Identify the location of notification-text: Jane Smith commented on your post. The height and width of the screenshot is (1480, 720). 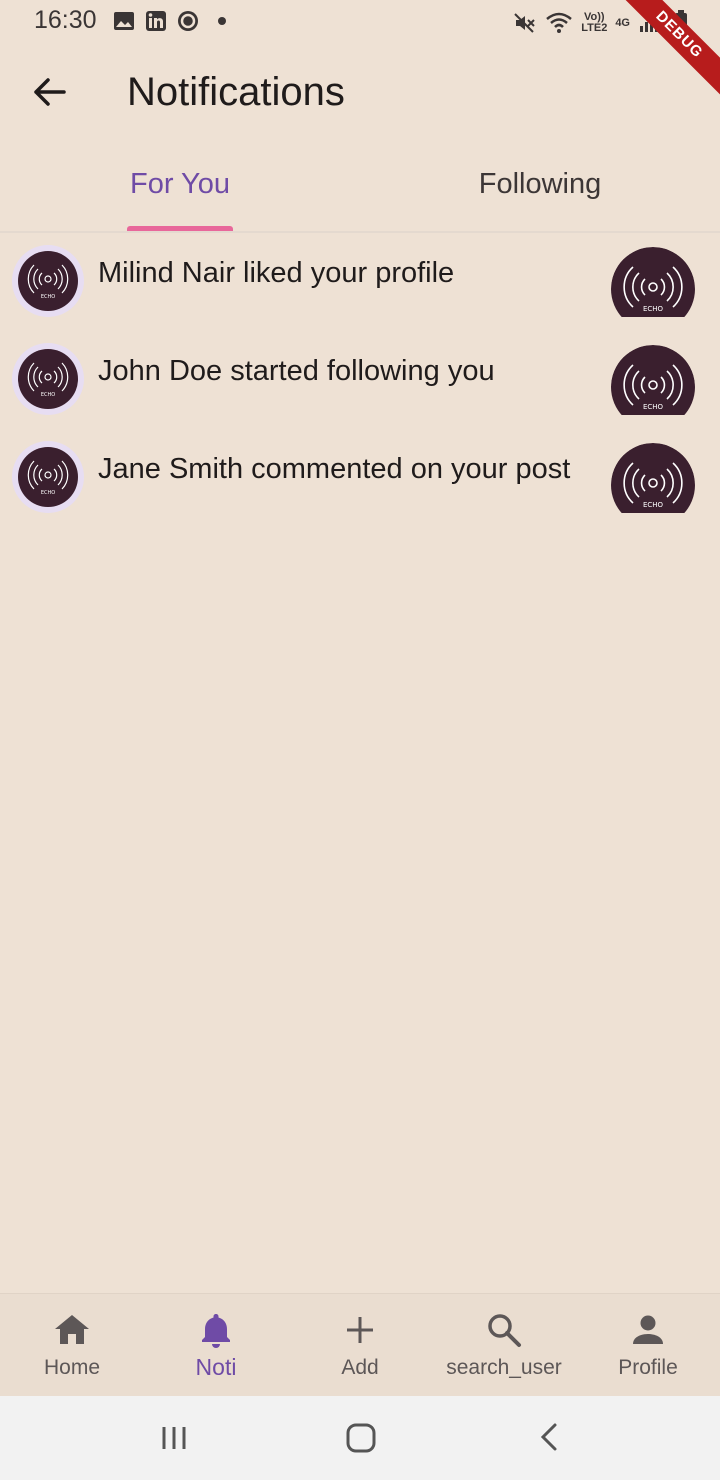
(334, 469).